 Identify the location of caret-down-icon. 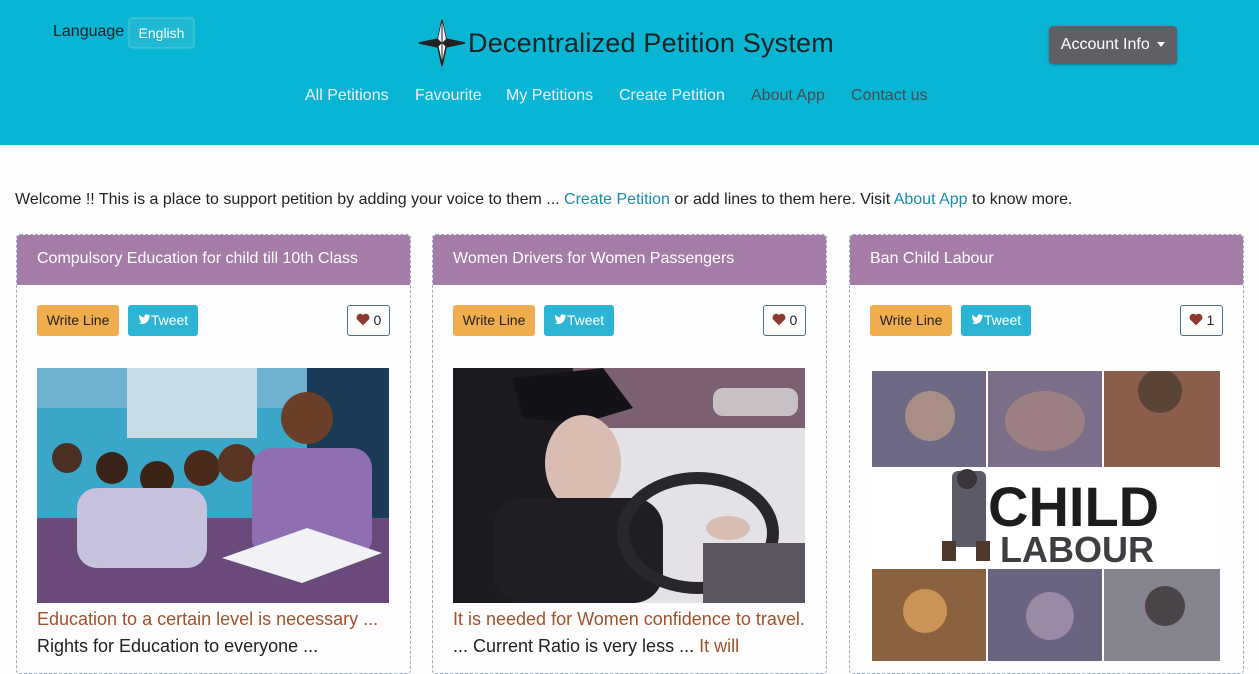
(1161, 45).